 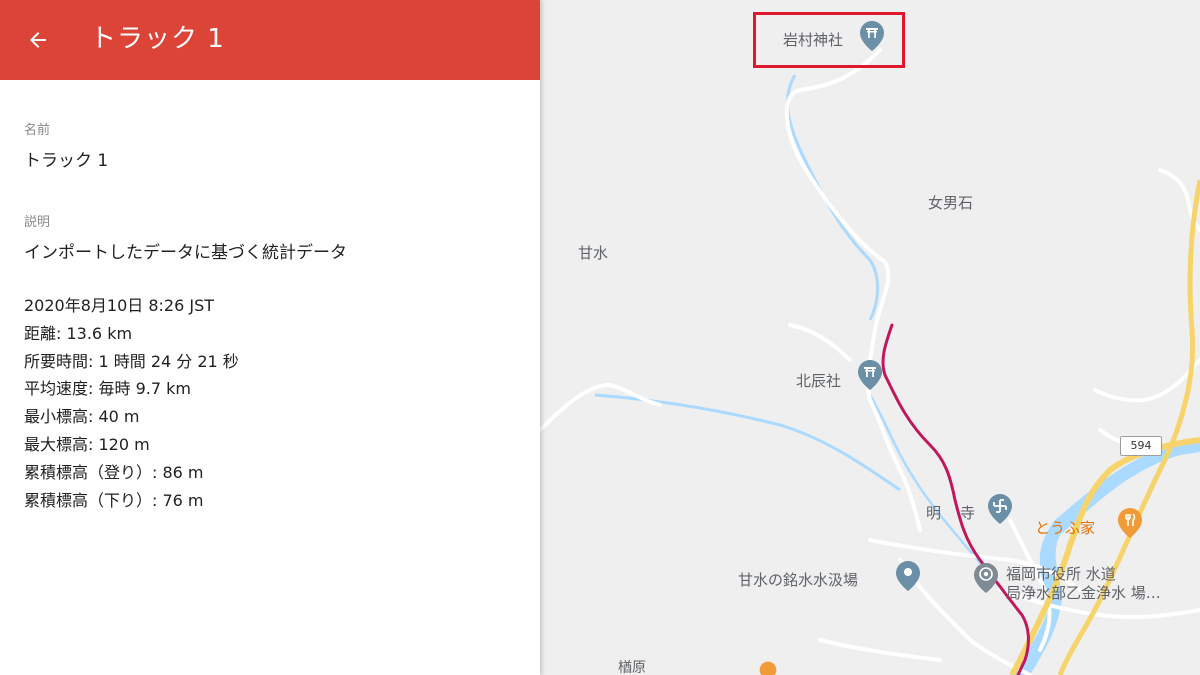 I want to click on poi-myoenji-label-b: 寺, so click(x=968, y=513).